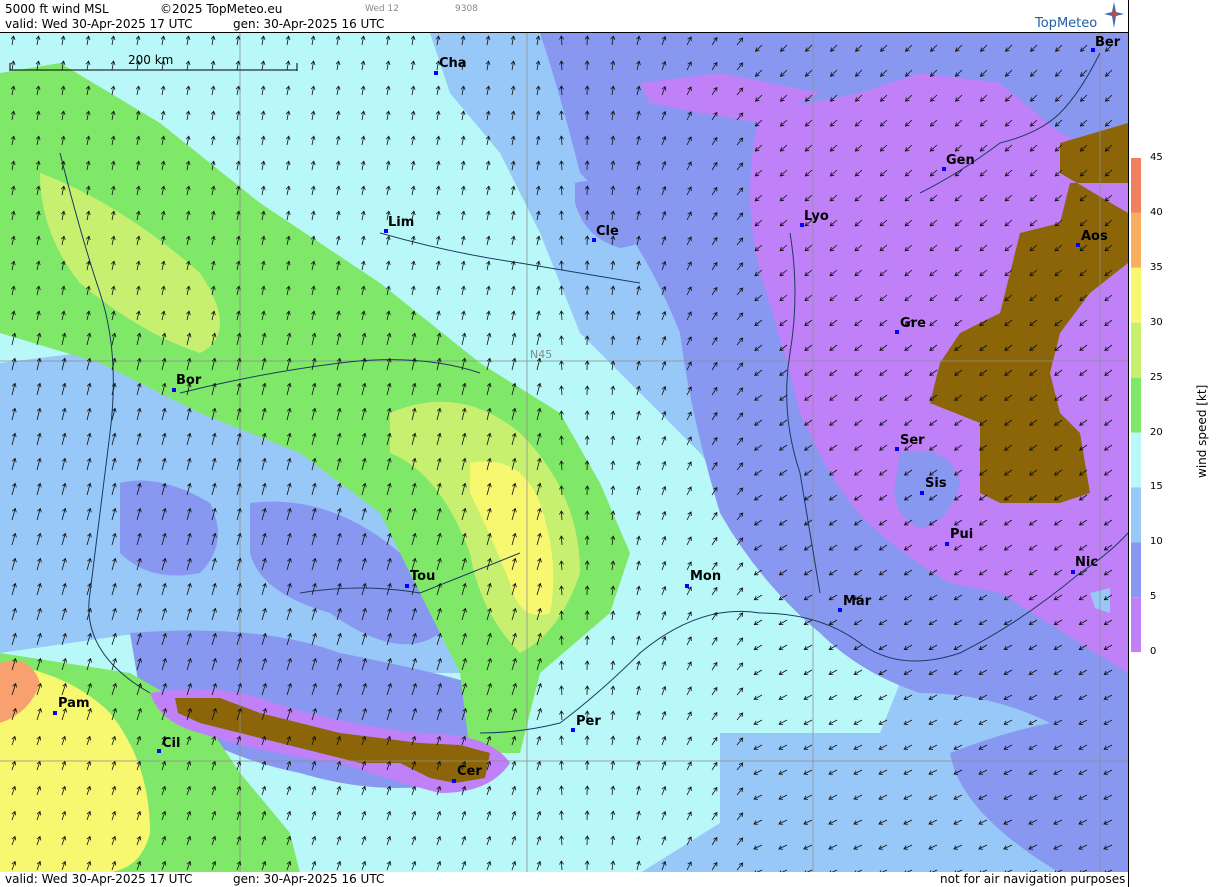  Describe the element at coordinates (309, 24) in the screenshot. I see `generated-time: gen: 30-Apr-2025 16 UTC` at that location.